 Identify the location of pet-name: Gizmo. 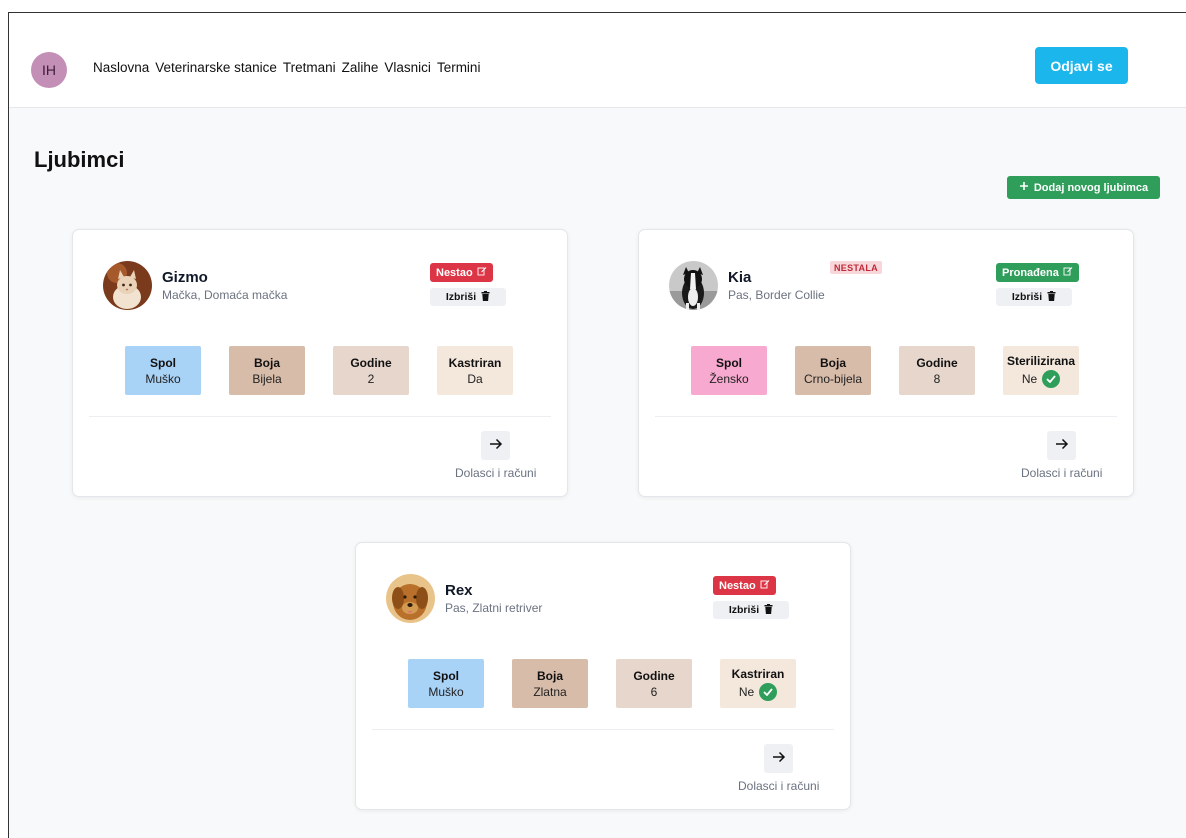
(185, 277).